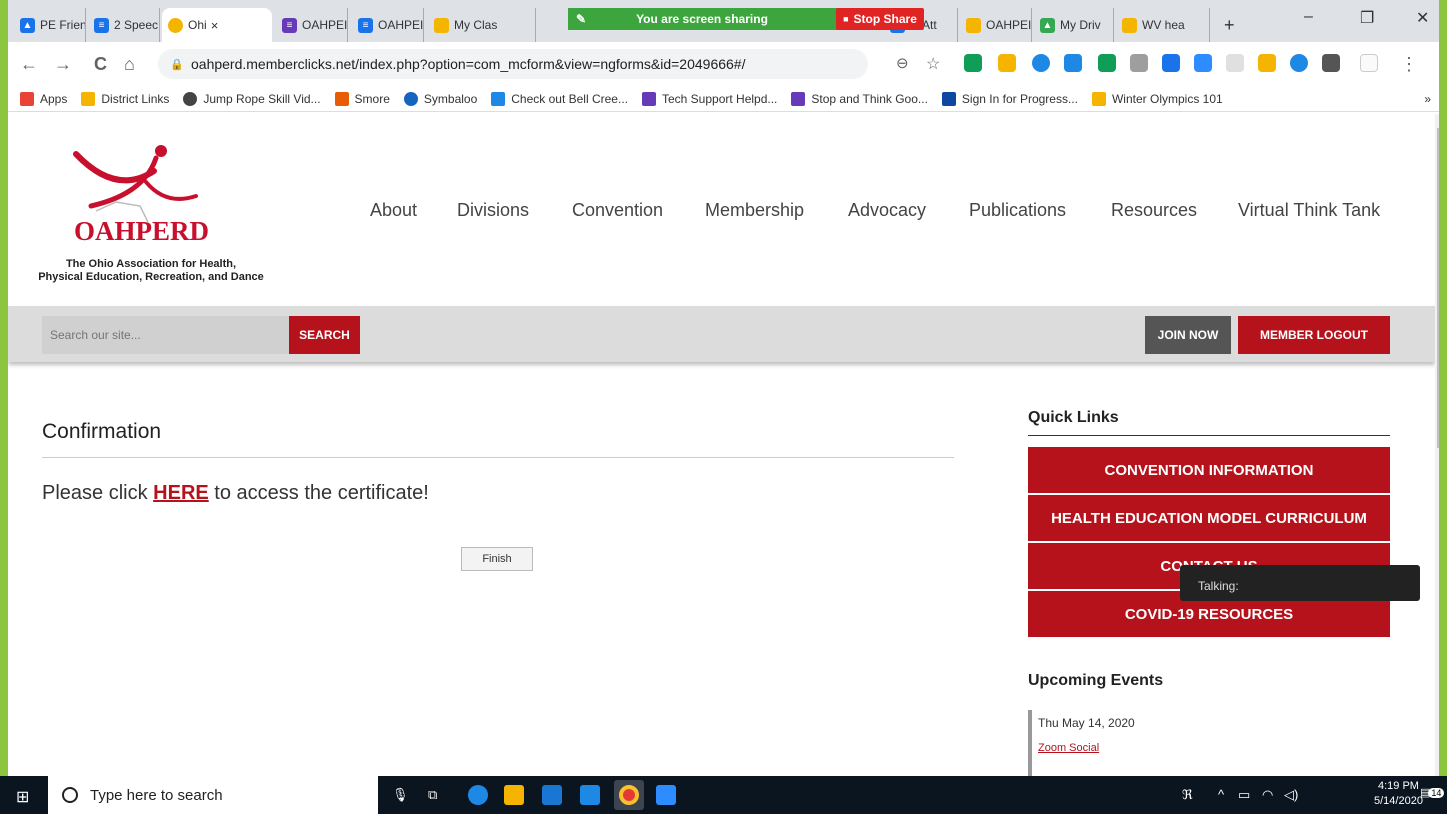 Image resolution: width=1447 pixels, height=814 pixels. What do you see at coordinates (1300, 583) in the screenshot?
I see `talking-overlay: Talking:` at bounding box center [1300, 583].